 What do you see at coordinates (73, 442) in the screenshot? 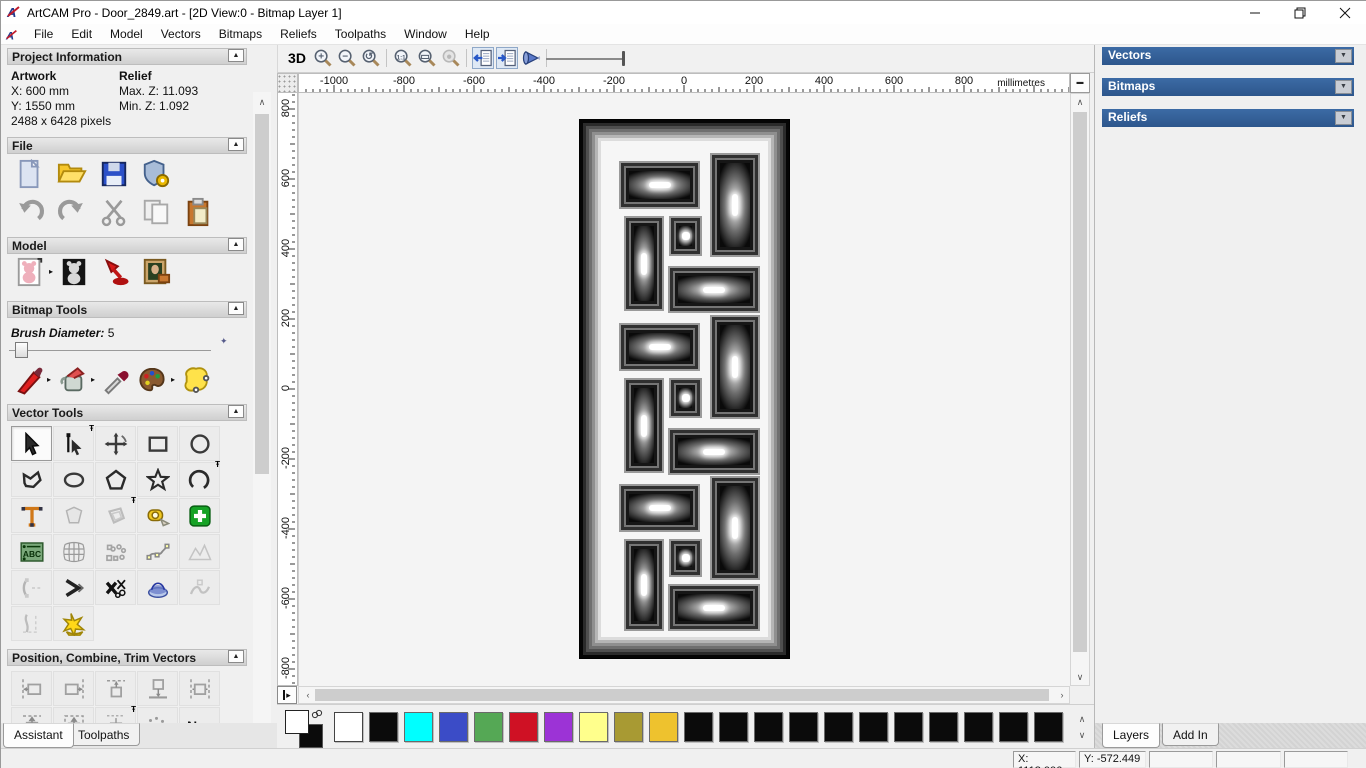
I see `cursor-node-tool: Ŧ` at bounding box center [73, 442].